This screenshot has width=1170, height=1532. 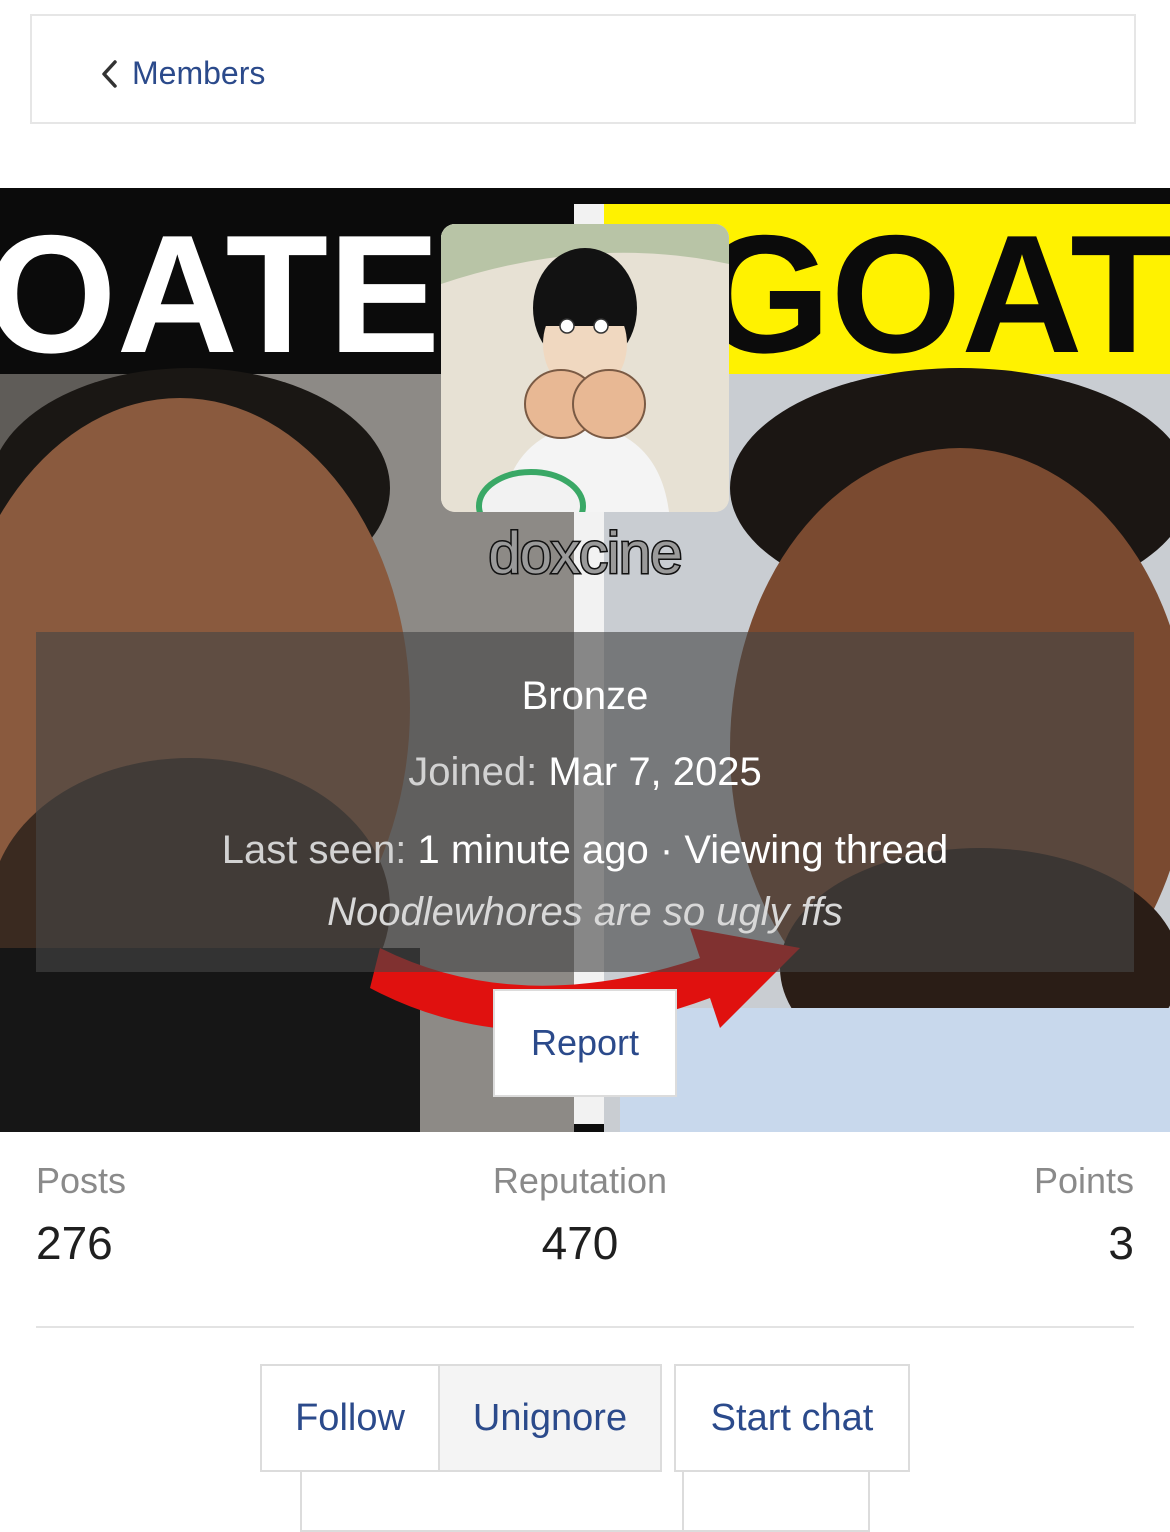 What do you see at coordinates (1083, 1180) in the screenshot?
I see `stat-label: Points` at bounding box center [1083, 1180].